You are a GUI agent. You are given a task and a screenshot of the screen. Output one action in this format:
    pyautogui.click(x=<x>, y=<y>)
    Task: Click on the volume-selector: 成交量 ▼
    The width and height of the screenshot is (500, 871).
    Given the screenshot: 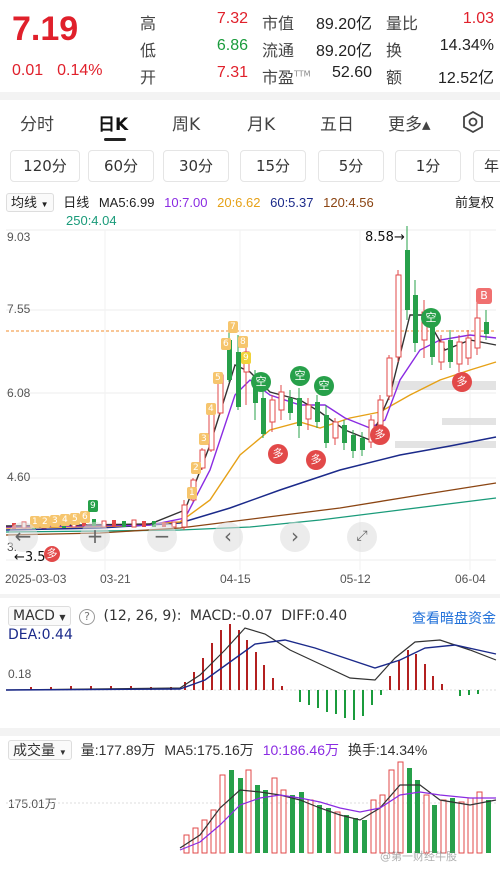 What is the action you would take?
    pyautogui.click(x=40, y=750)
    